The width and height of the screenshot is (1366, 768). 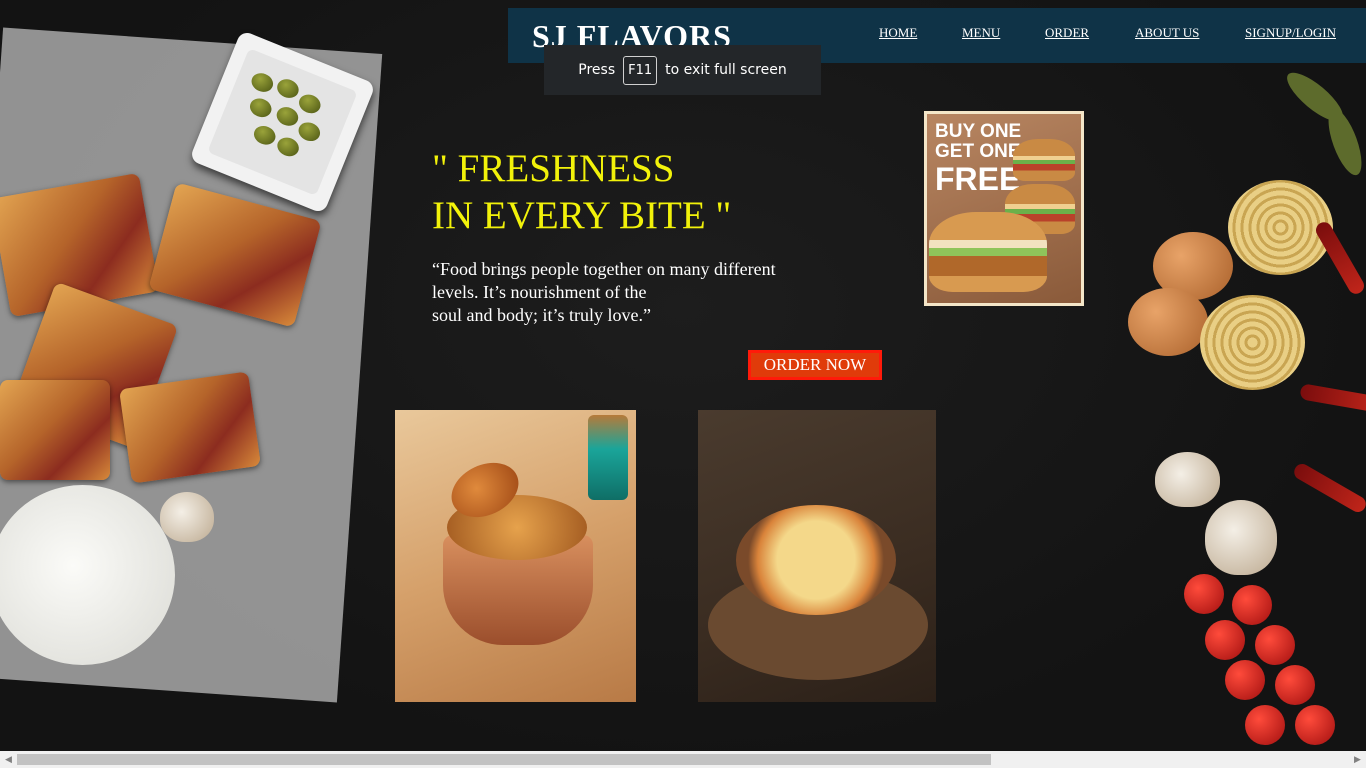 What do you see at coordinates (1067, 33) in the screenshot?
I see `nav-link-order: ORDER` at bounding box center [1067, 33].